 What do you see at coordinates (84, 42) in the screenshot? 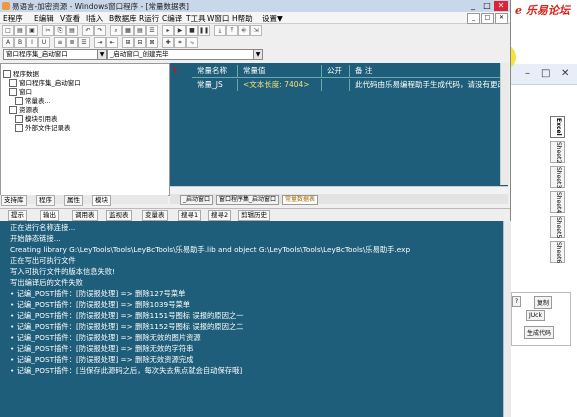
I see `align-right-icon: ☰` at bounding box center [84, 42].